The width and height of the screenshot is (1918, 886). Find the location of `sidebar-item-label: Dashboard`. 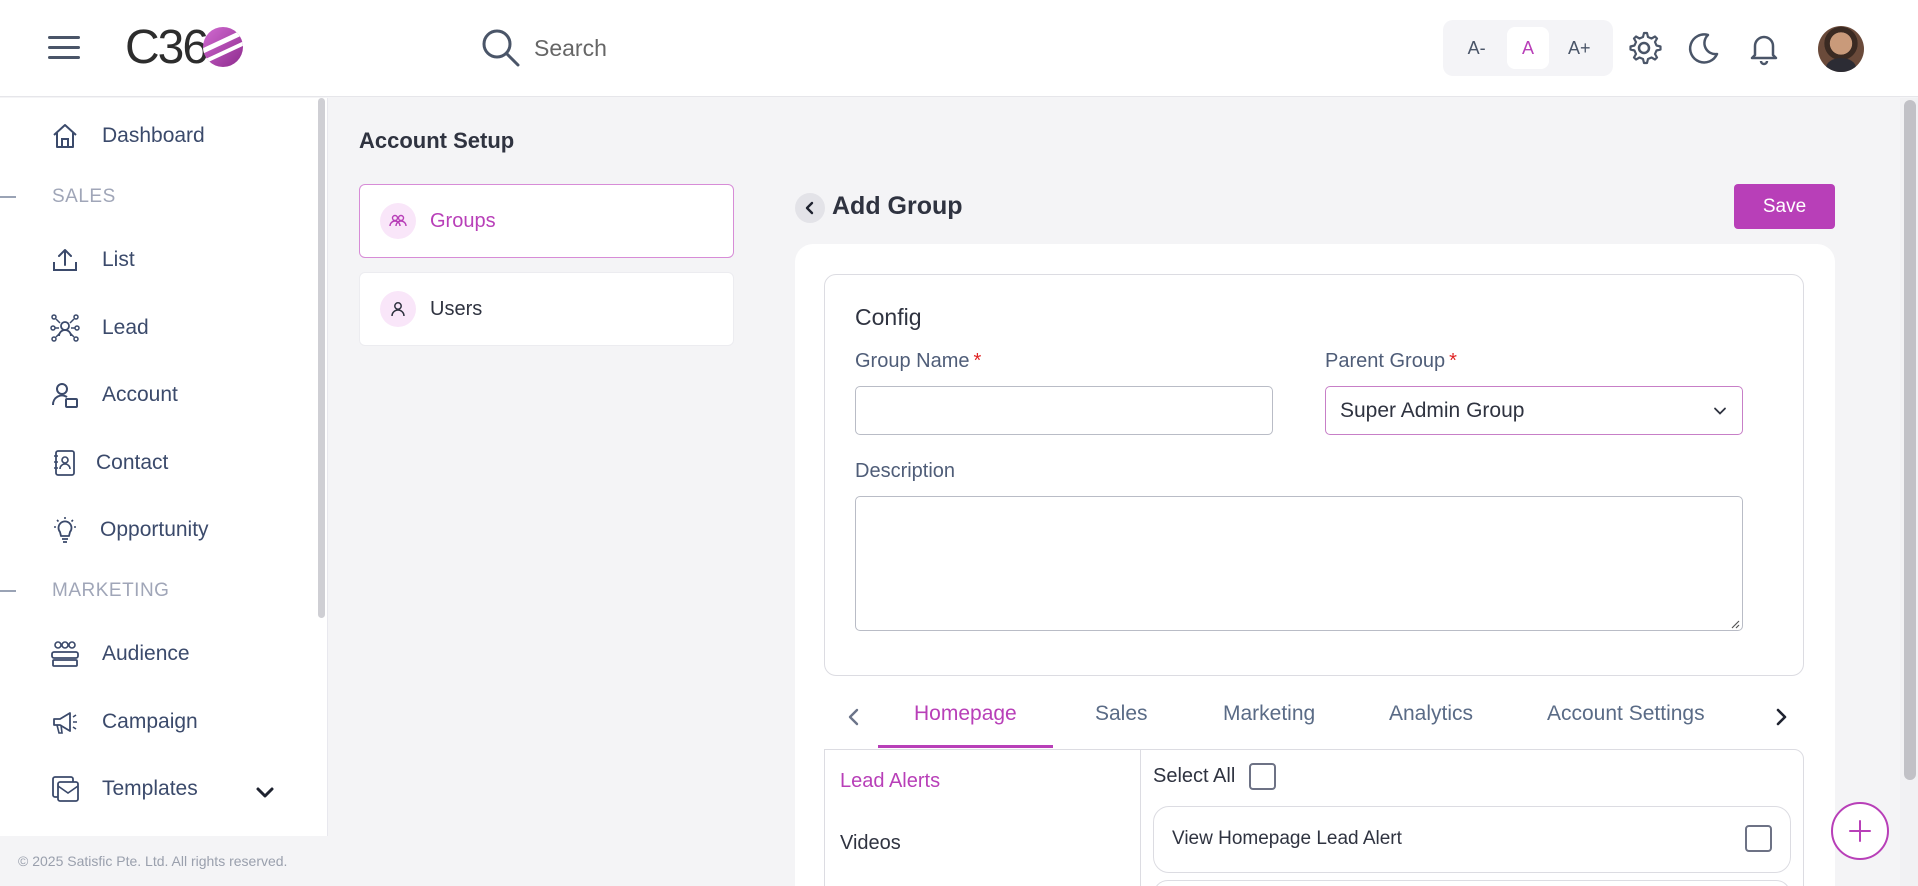

sidebar-item-label: Dashboard is located at coordinates (153, 135).